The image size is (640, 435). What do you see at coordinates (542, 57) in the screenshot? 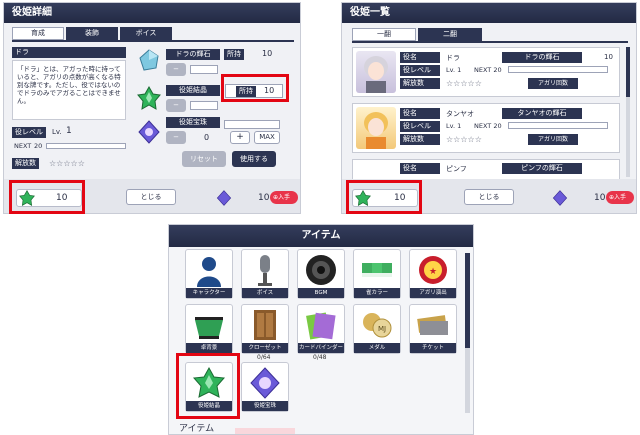
I see `row0-stone: ドラの輝石` at bounding box center [542, 57].